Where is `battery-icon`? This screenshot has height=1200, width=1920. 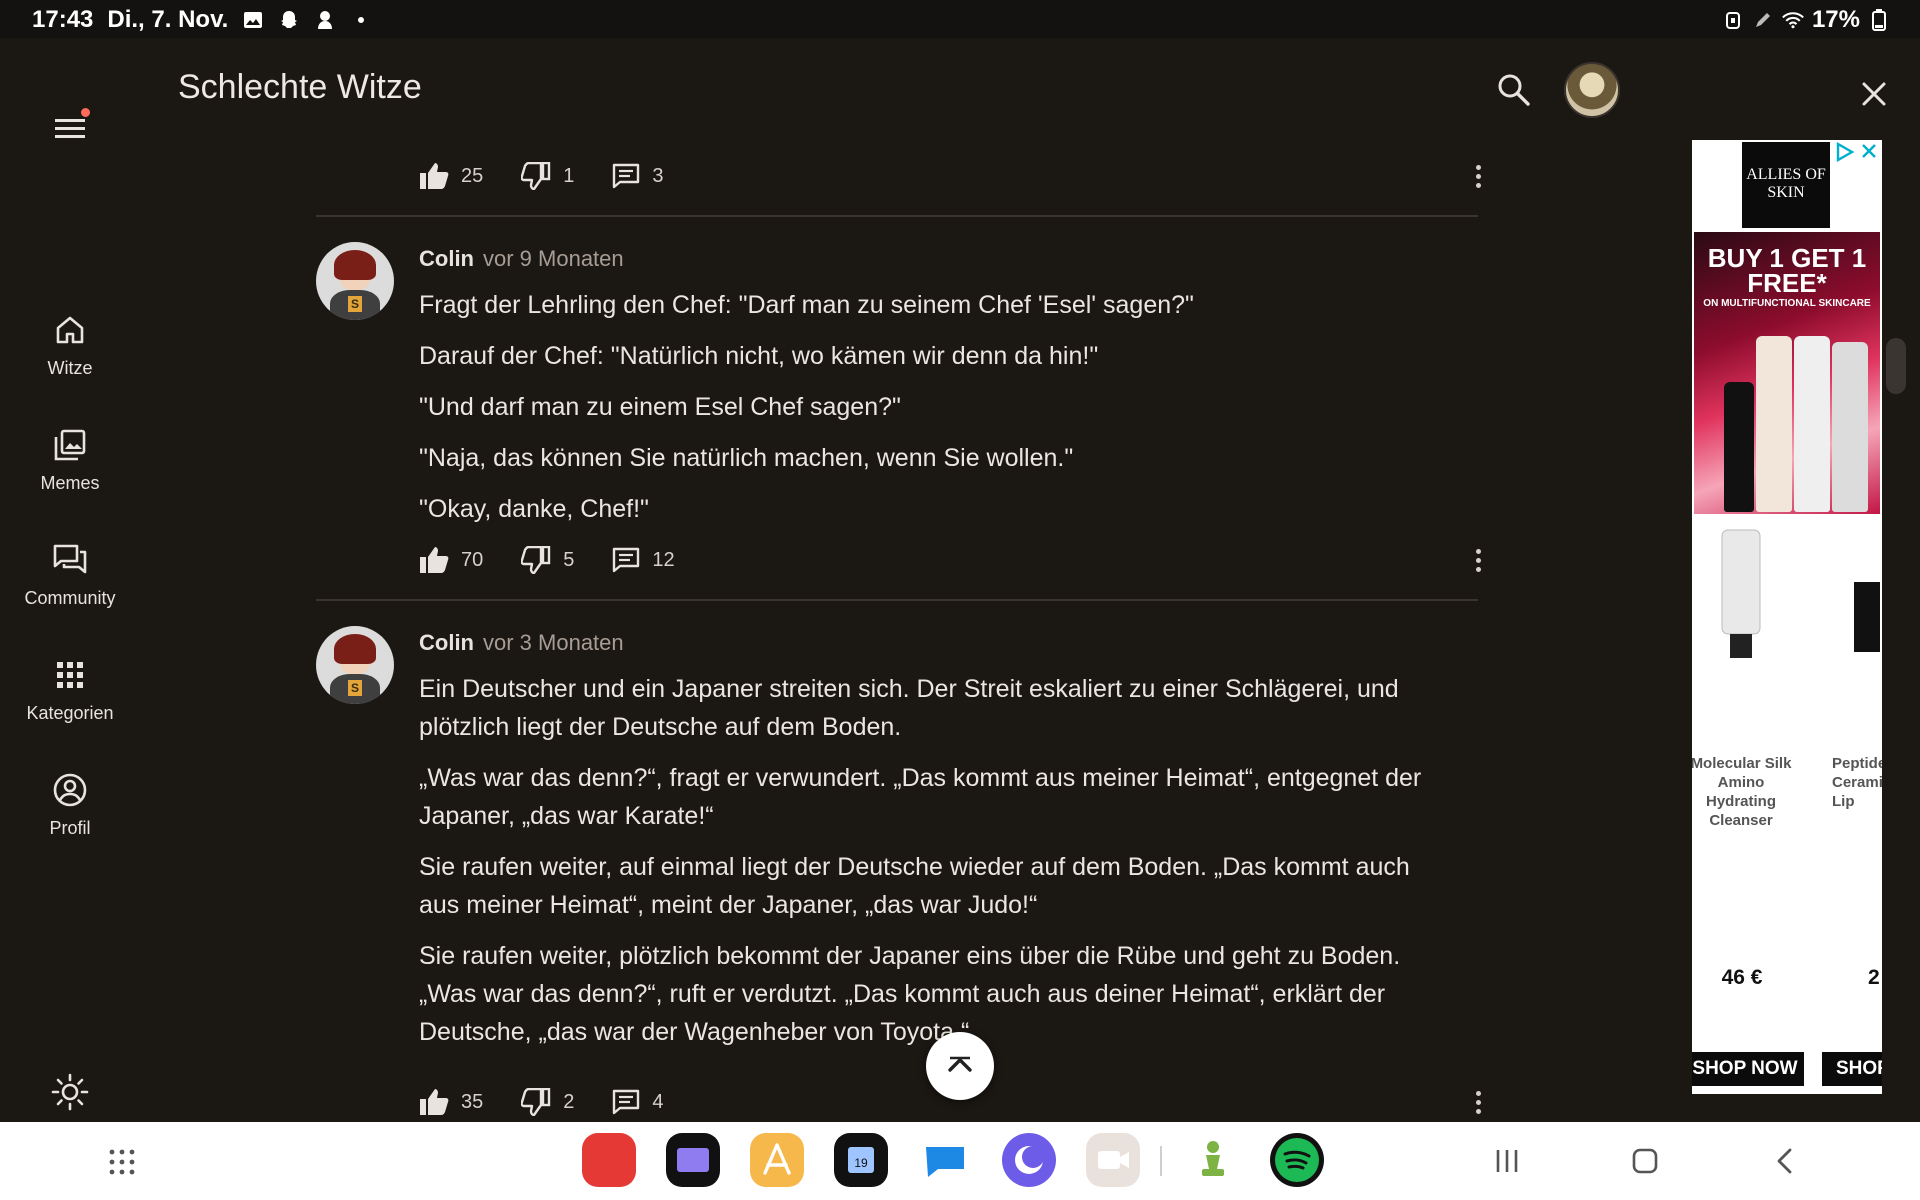
battery-icon is located at coordinates (1879, 20).